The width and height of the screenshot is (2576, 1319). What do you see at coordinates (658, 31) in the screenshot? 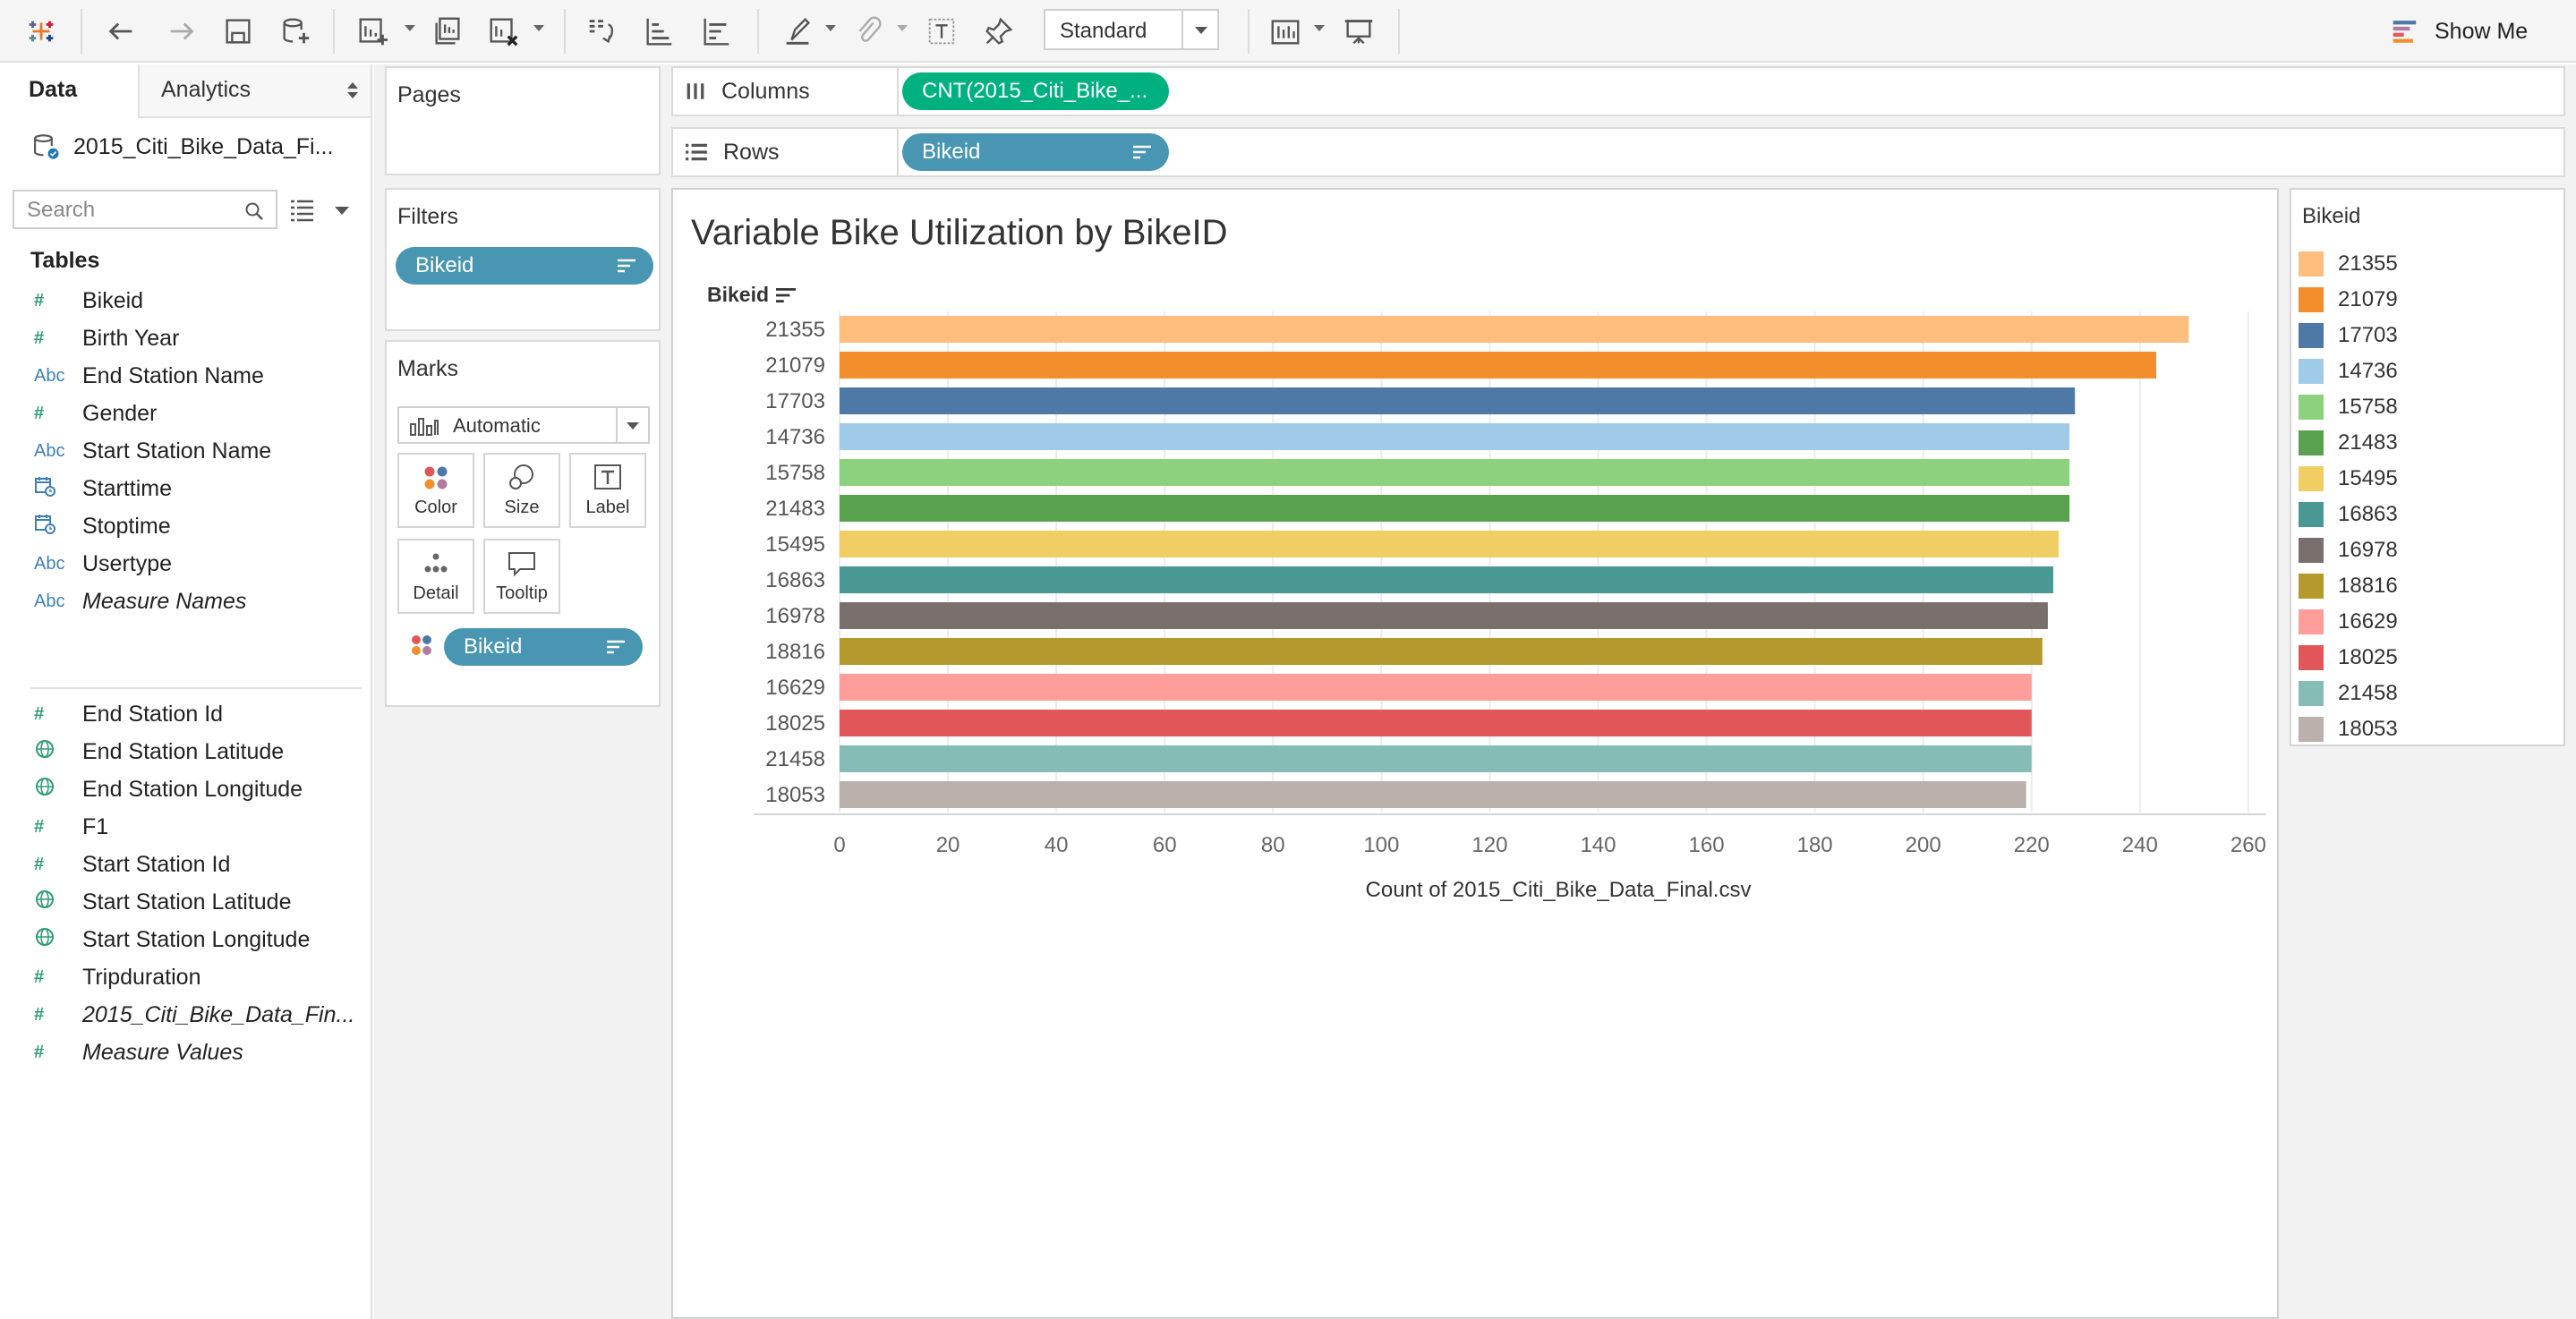
I see `sort-ascending-icon` at bounding box center [658, 31].